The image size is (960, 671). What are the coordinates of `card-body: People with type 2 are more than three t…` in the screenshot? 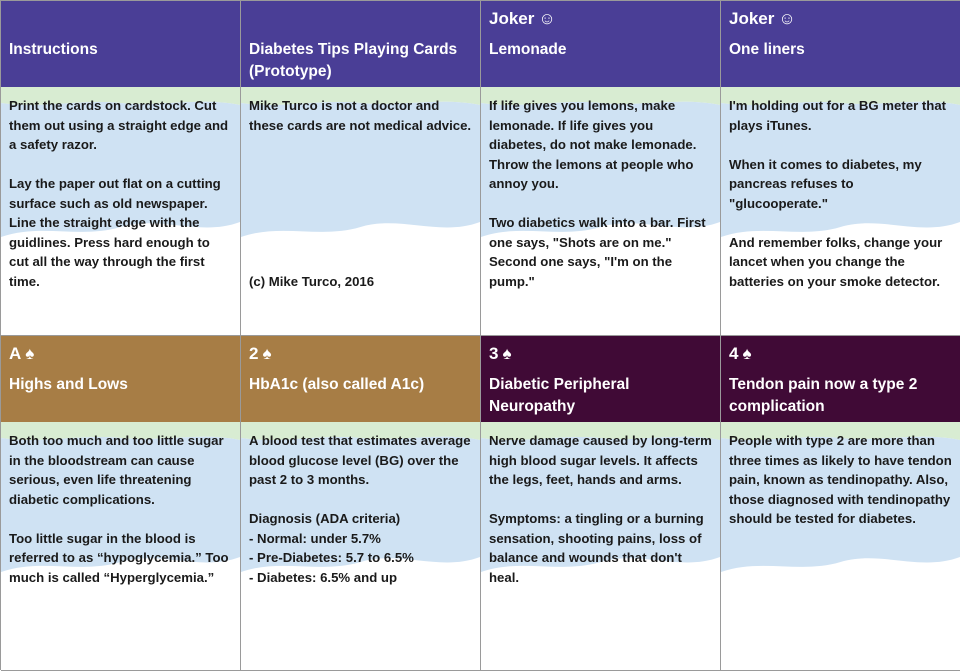 It's located at (840, 480).